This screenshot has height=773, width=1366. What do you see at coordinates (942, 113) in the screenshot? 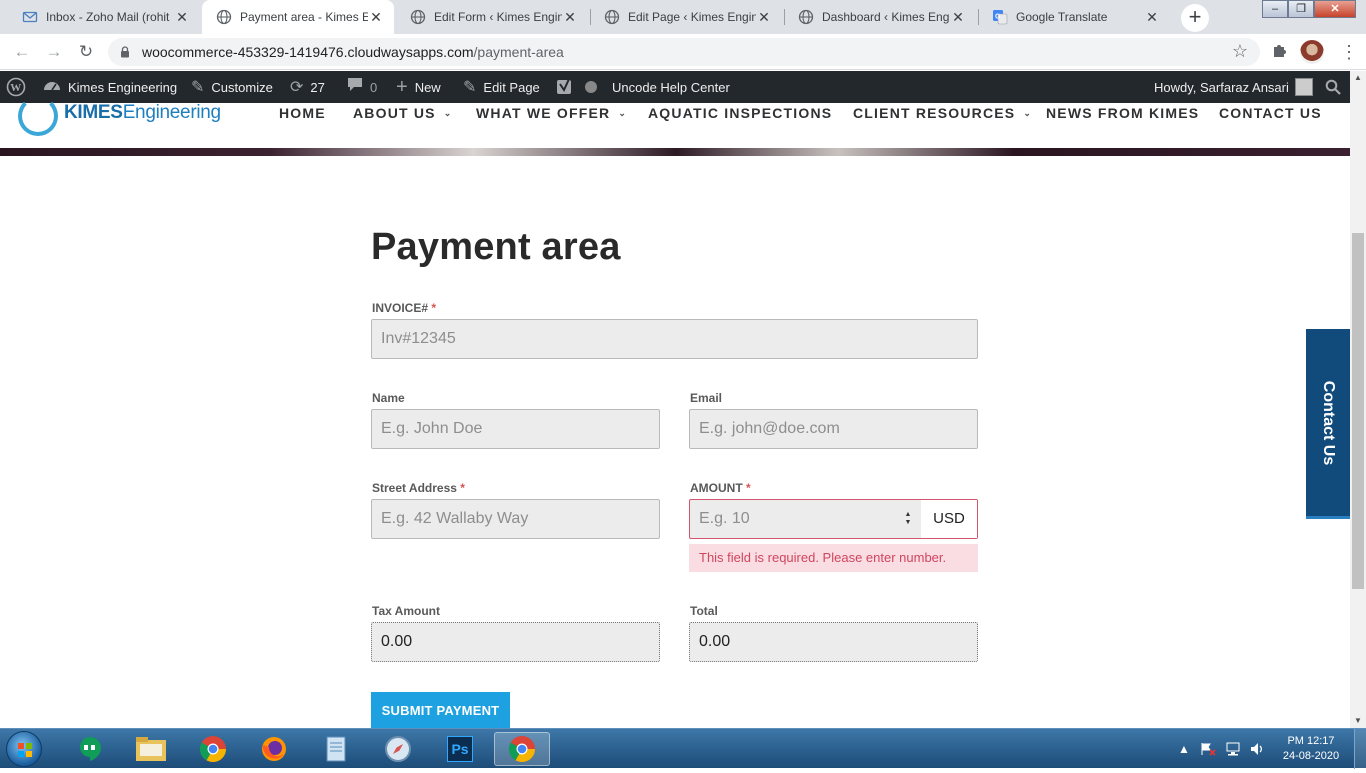
I see `nav-client-resources: CLIENT RESOURCES ⌄` at bounding box center [942, 113].